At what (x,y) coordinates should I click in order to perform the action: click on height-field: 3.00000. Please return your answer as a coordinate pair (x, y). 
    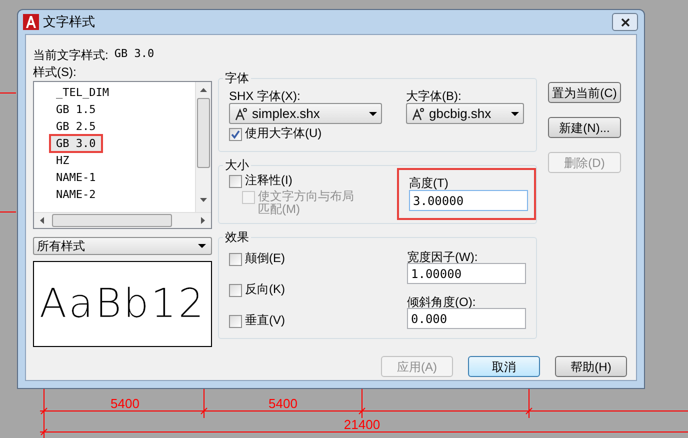
    Looking at the image, I should click on (468, 200).